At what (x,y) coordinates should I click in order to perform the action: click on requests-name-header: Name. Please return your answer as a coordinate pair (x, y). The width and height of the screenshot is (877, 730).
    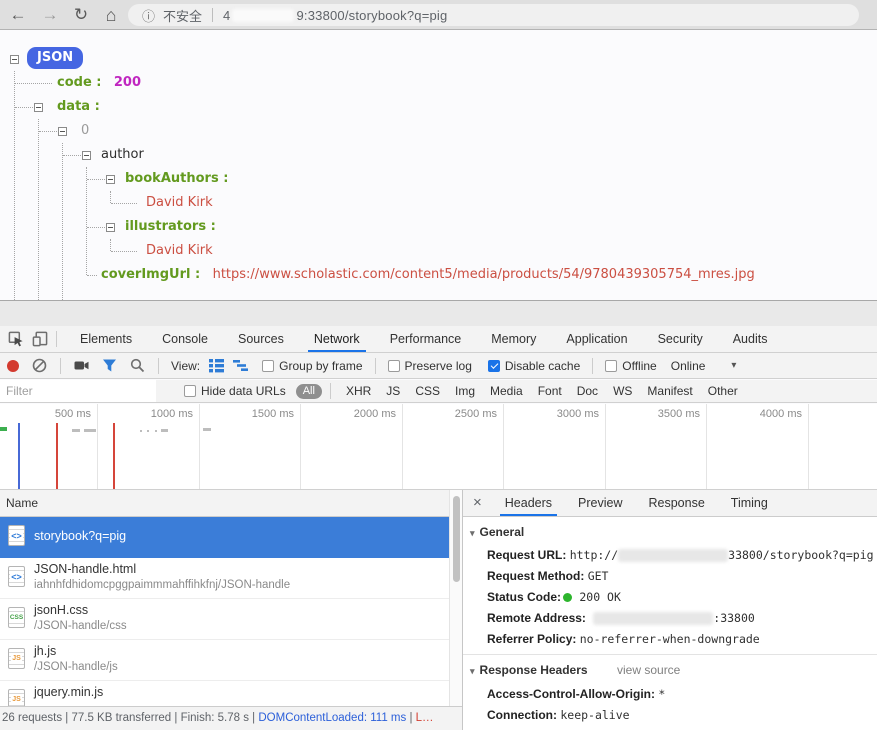
    Looking at the image, I should click on (231, 503).